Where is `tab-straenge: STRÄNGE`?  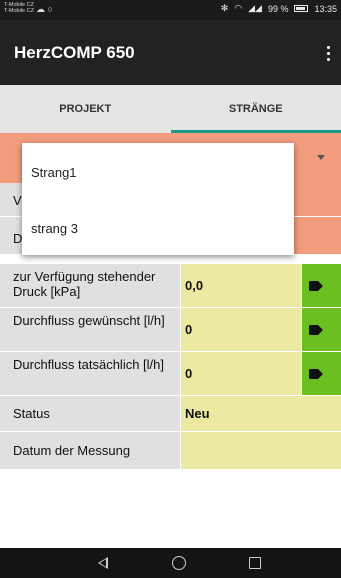 tab-straenge: STRÄNGE is located at coordinates (255, 109).